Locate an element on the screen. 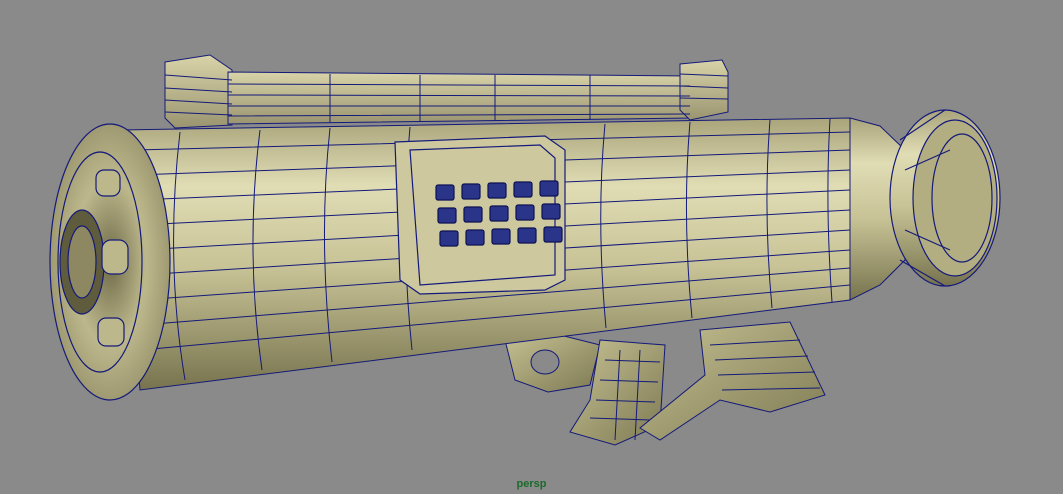  front-muzzle is located at coordinates (945, 198).